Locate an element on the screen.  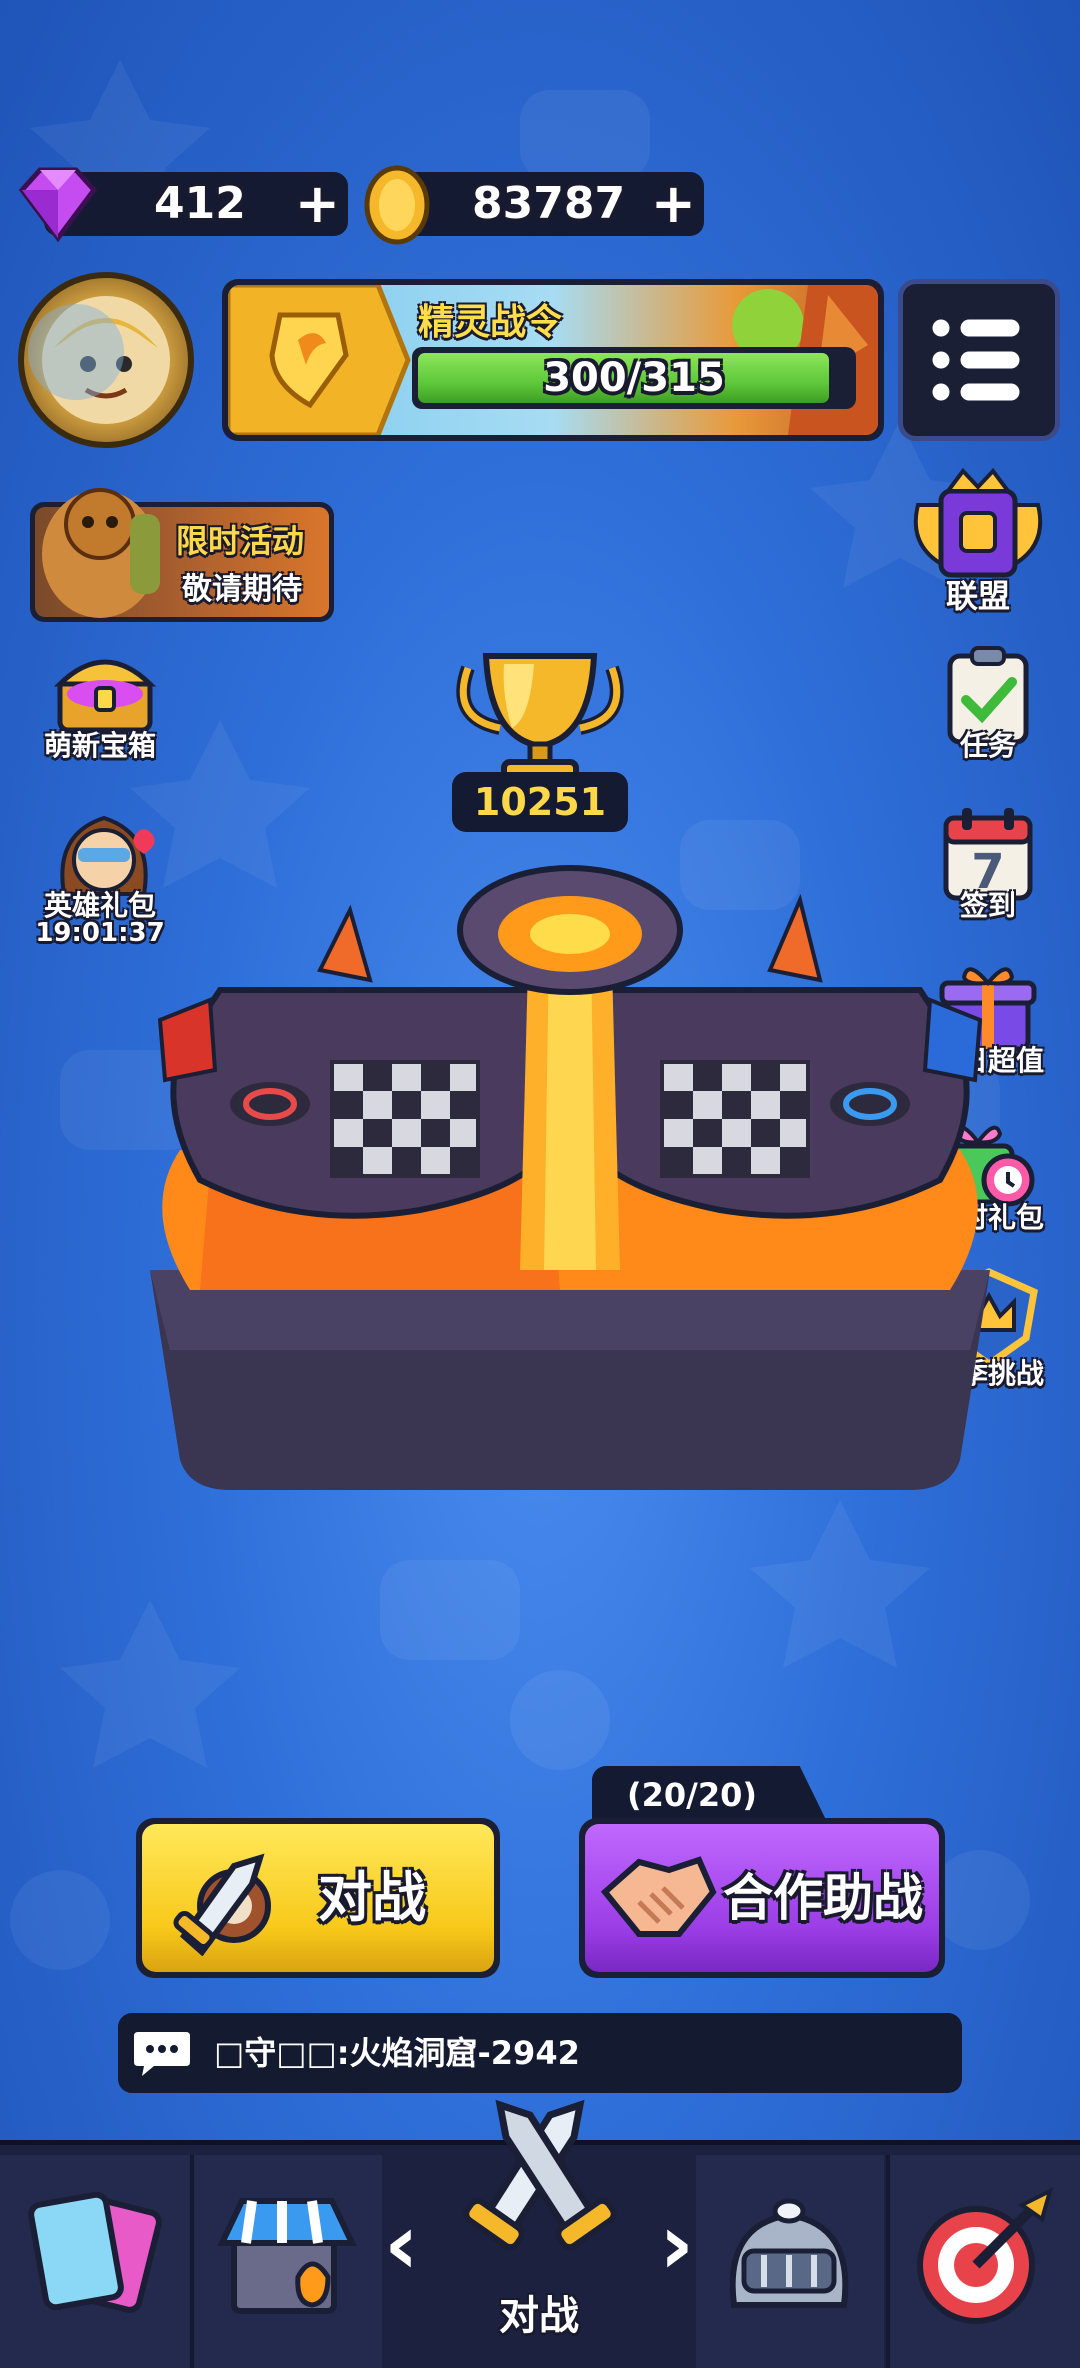
battle-pass-progress-bar: 300/315 is located at coordinates (634, 378).